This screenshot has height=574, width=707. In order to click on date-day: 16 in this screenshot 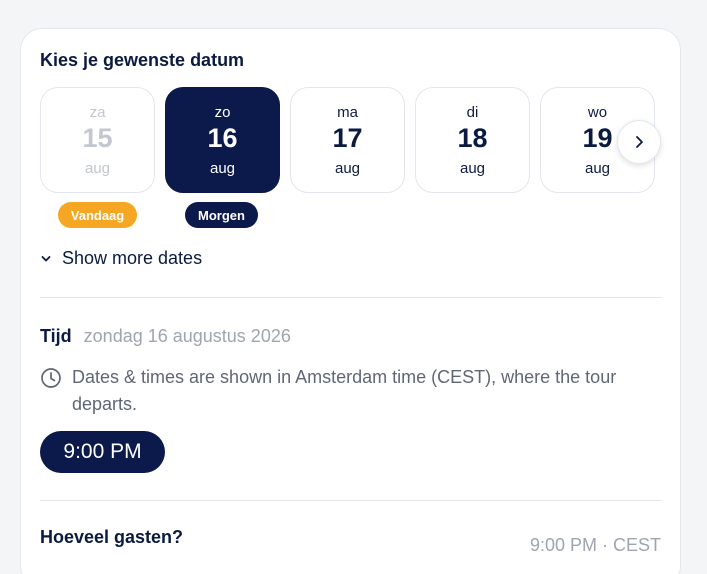, I will do `click(222, 138)`.